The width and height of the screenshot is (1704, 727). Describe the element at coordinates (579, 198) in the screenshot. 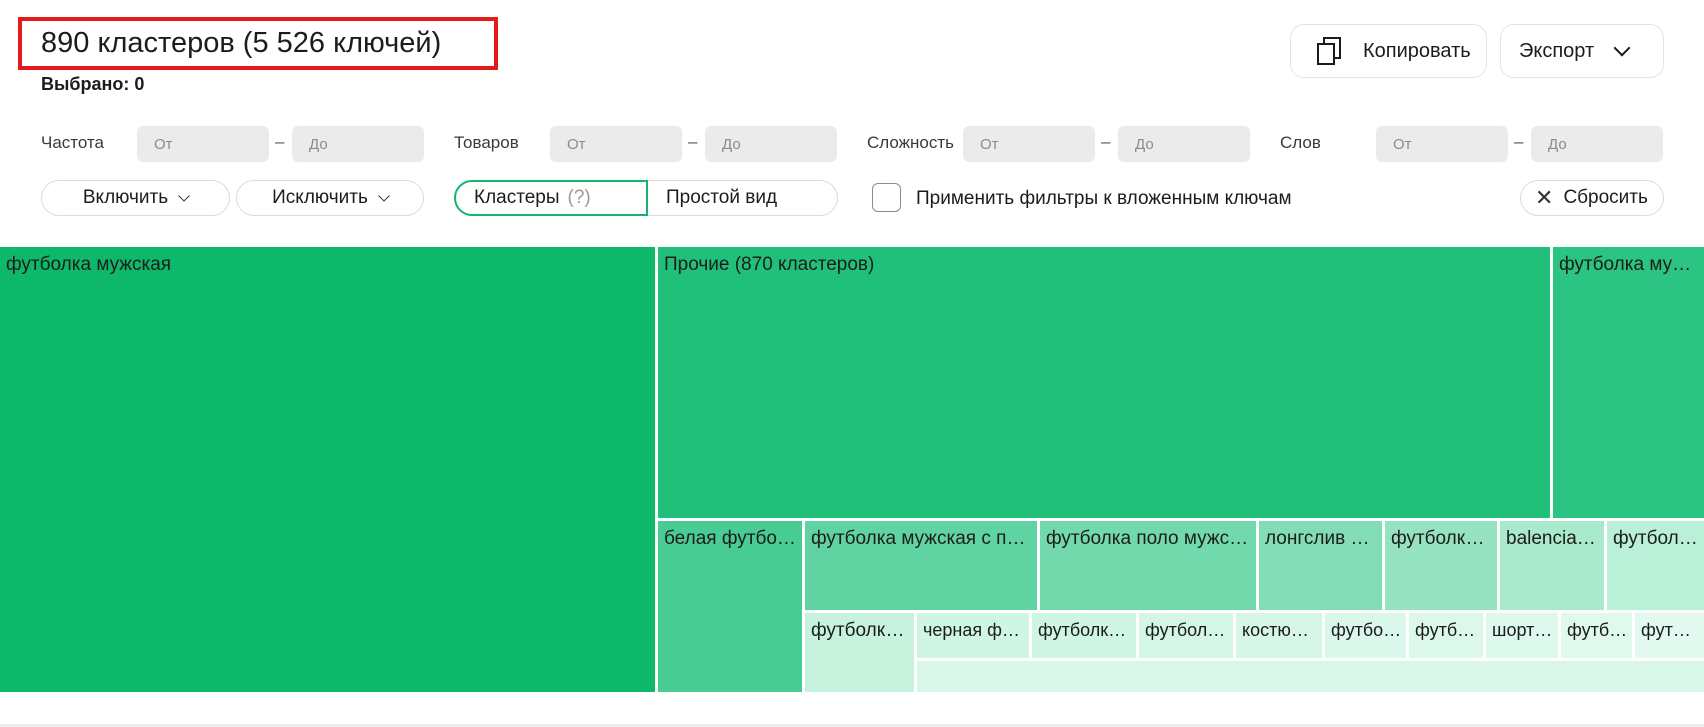

I see `help-hint: (?)` at that location.